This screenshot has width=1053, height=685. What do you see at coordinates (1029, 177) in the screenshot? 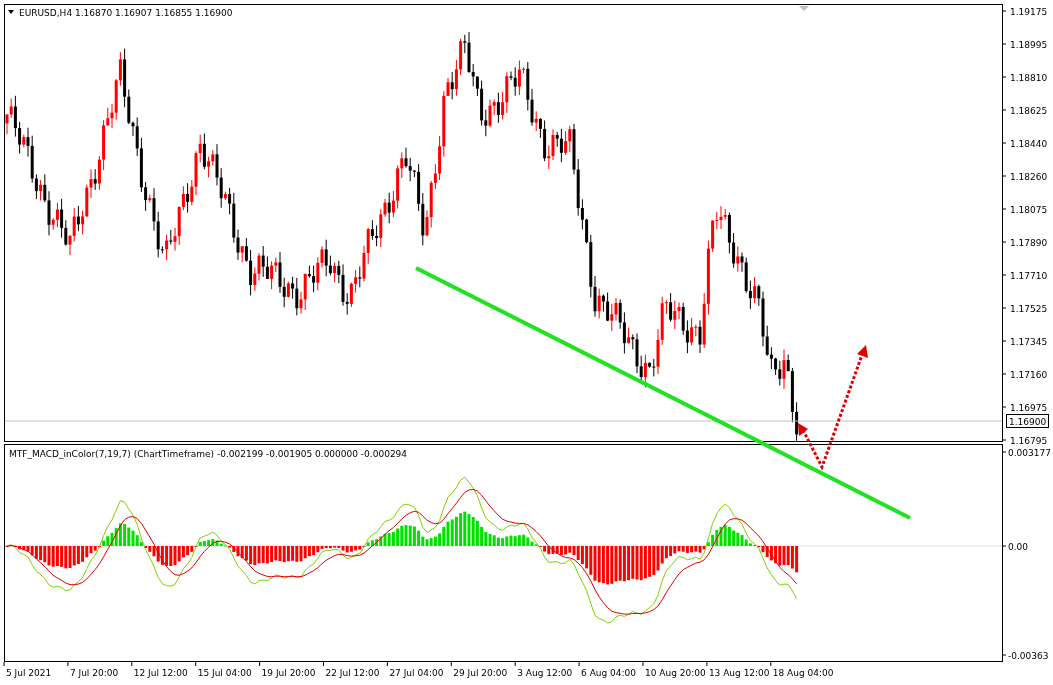
I see `price-label: 1.18260` at bounding box center [1029, 177].